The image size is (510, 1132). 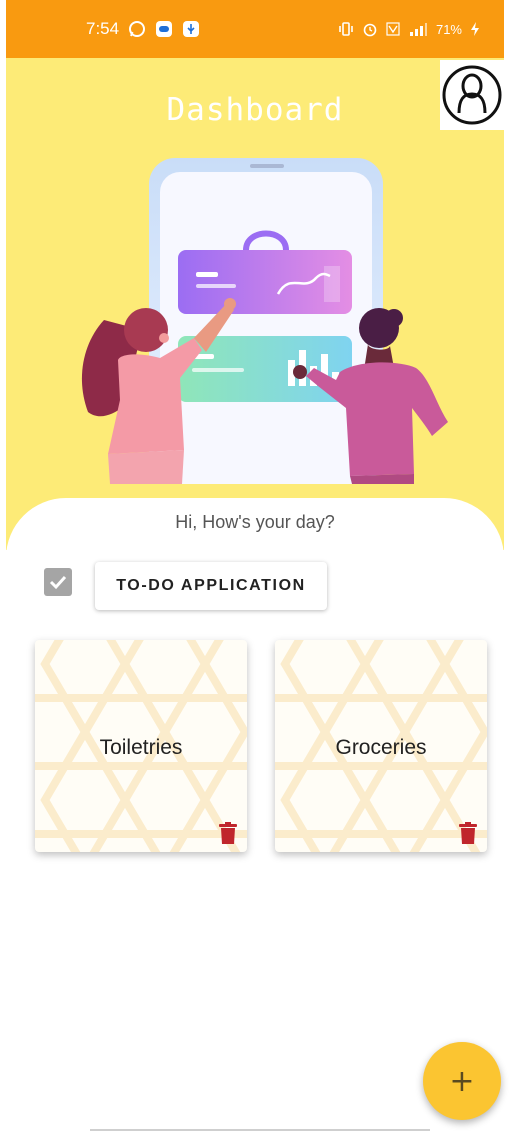 I want to click on profile-avatar-icon, so click(x=472, y=95).